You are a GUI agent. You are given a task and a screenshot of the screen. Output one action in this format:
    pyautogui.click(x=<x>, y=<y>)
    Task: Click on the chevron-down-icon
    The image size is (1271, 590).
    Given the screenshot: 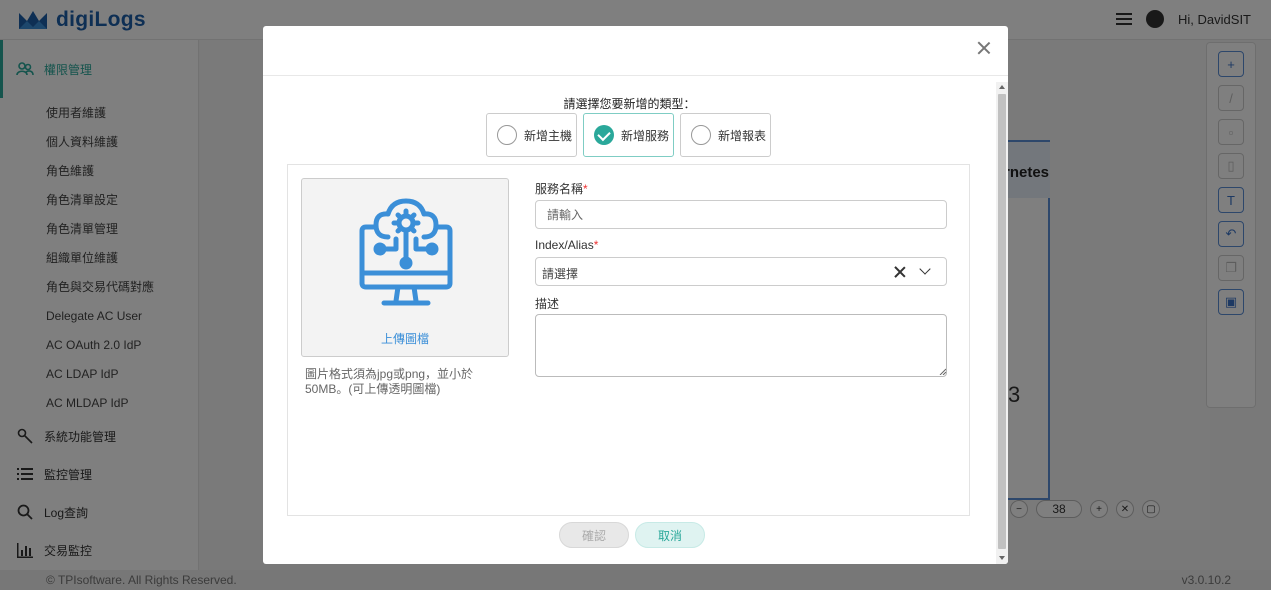 What is the action you would take?
    pyautogui.click(x=925, y=269)
    